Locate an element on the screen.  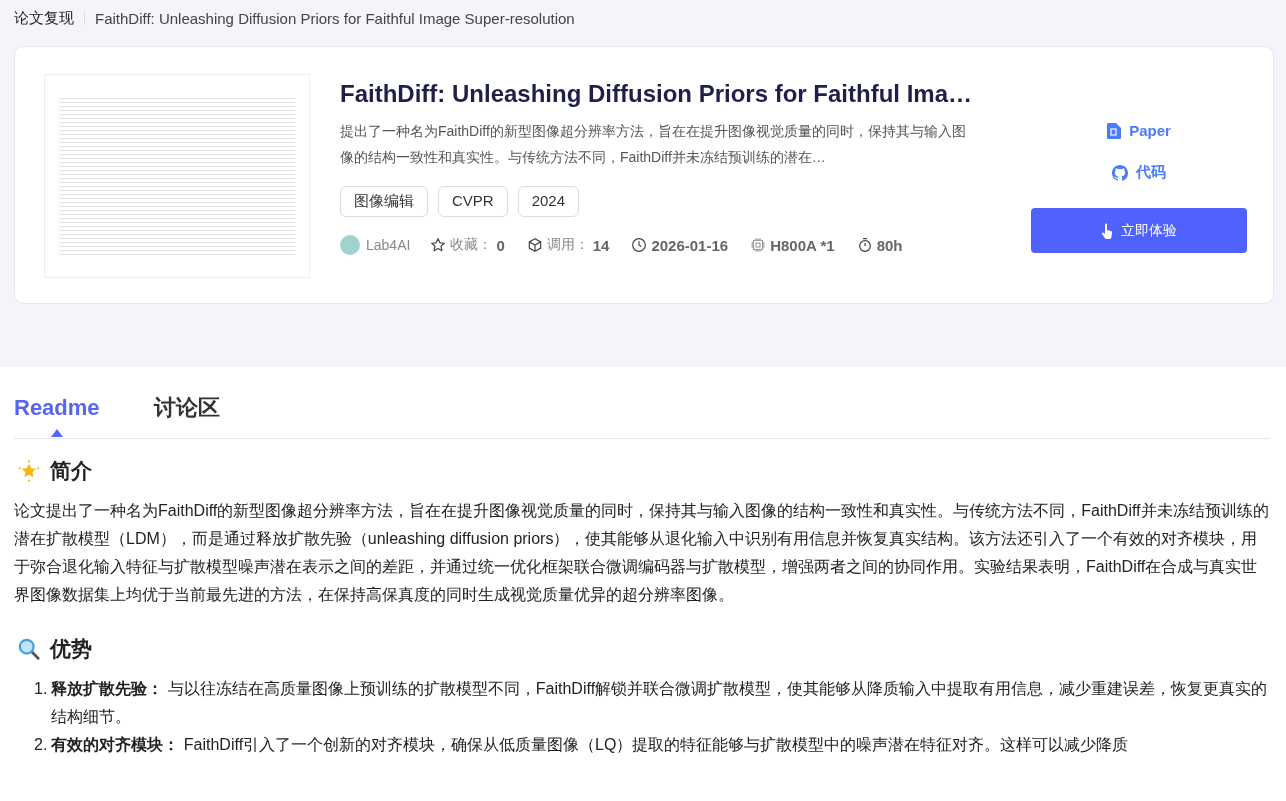
breadcrumb-current: FaithDiff: Unleashing Diffusion Priors for Faithful Image Super-resolution is located at coordinates (335, 18).